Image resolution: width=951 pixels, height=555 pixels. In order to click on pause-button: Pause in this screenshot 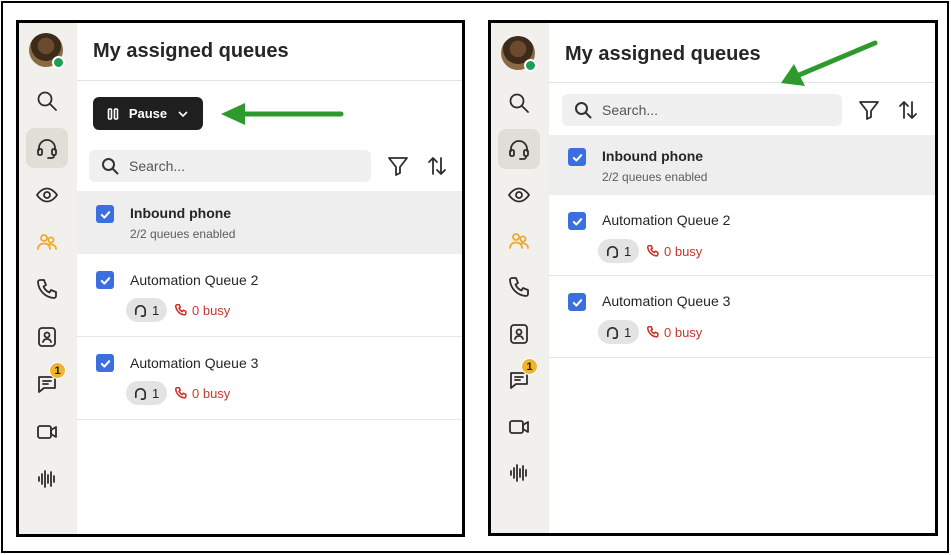, I will do `click(148, 113)`.